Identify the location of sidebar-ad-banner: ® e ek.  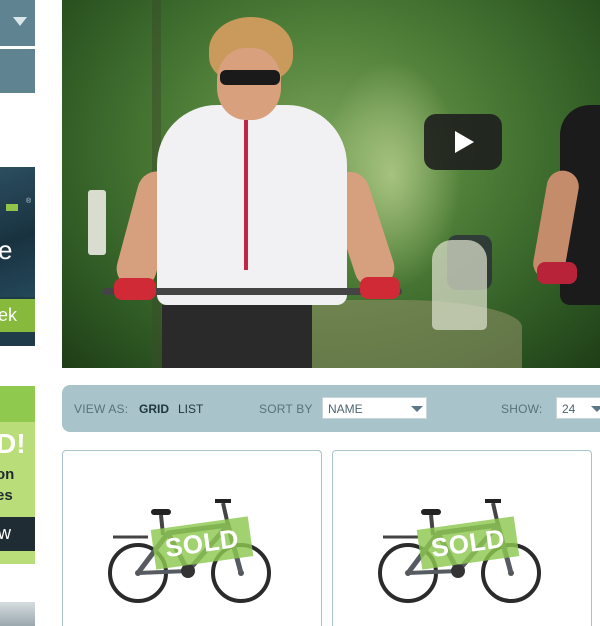
(17, 256).